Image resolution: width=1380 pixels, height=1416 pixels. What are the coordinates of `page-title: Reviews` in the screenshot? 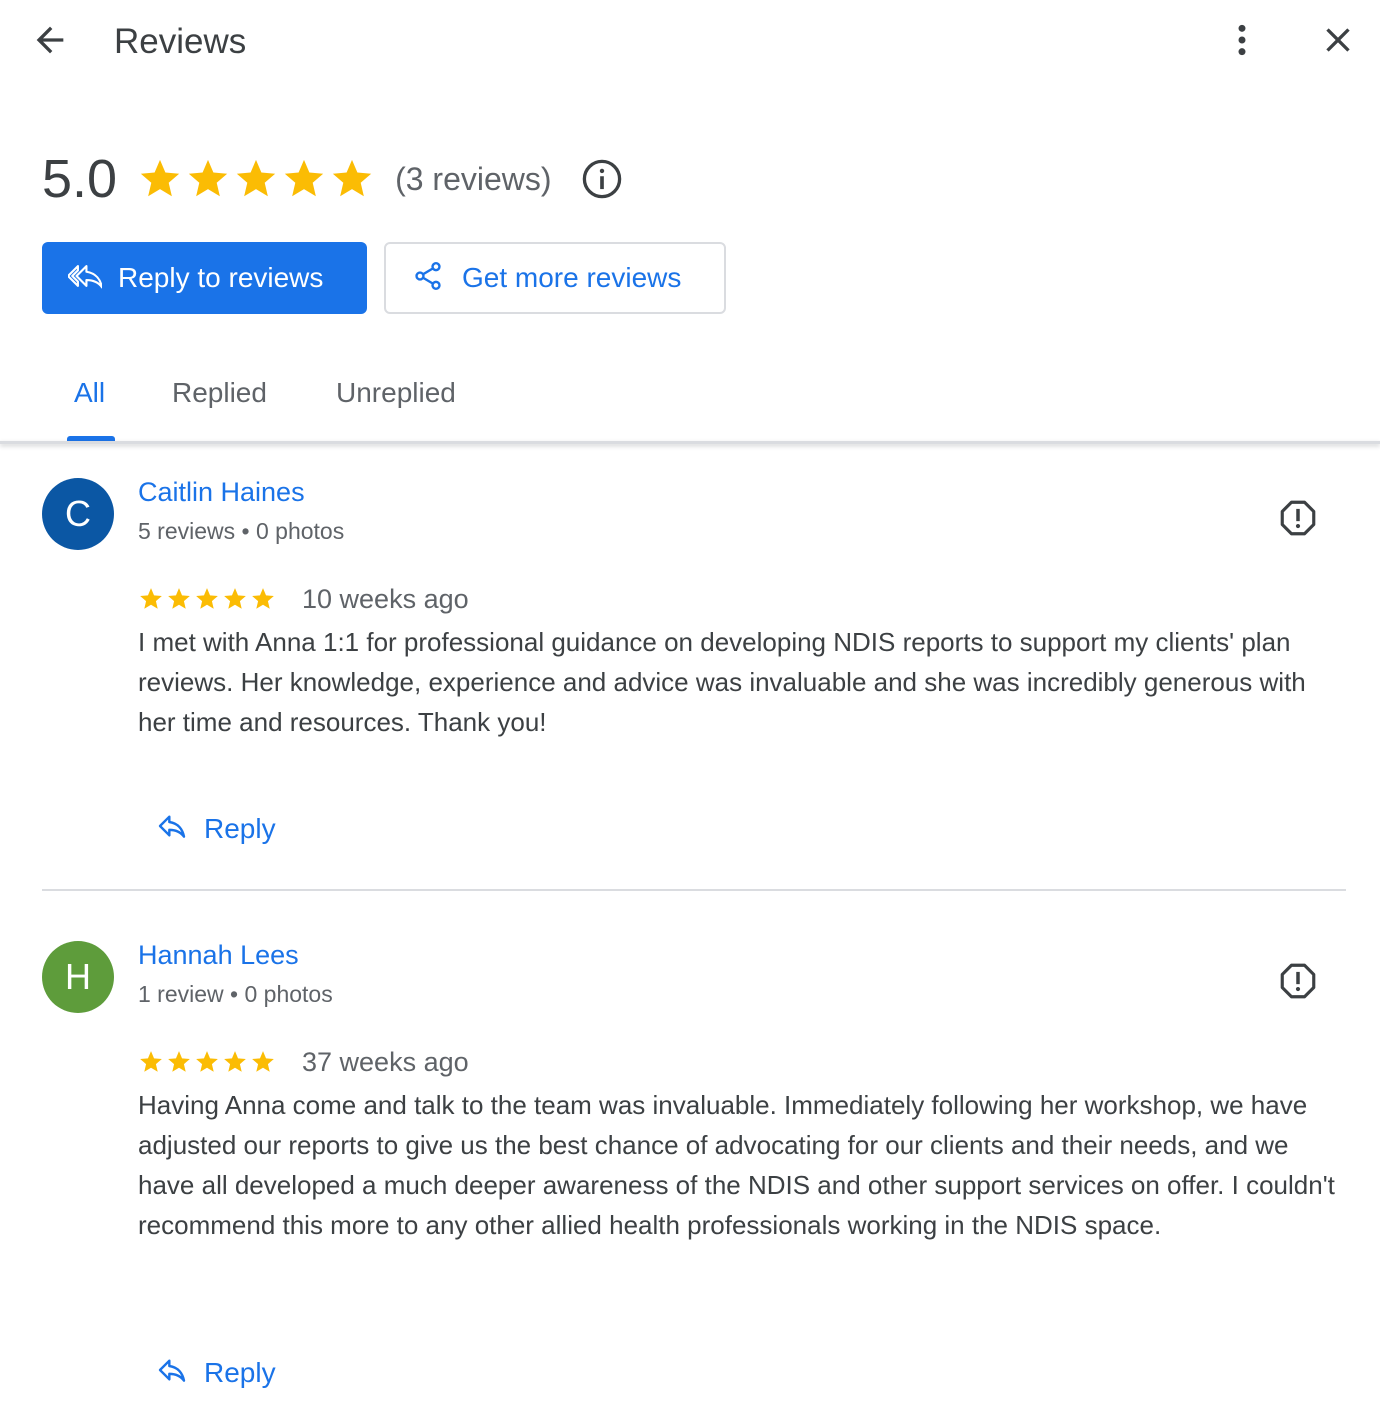 It's located at (180, 41).